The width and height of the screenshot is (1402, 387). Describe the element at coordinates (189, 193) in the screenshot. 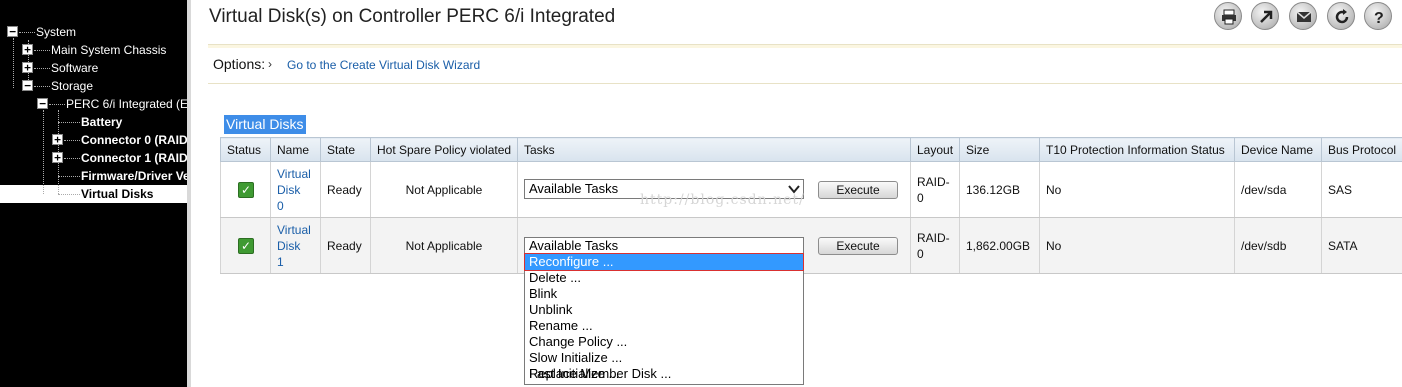

I see `pane-divider` at that location.